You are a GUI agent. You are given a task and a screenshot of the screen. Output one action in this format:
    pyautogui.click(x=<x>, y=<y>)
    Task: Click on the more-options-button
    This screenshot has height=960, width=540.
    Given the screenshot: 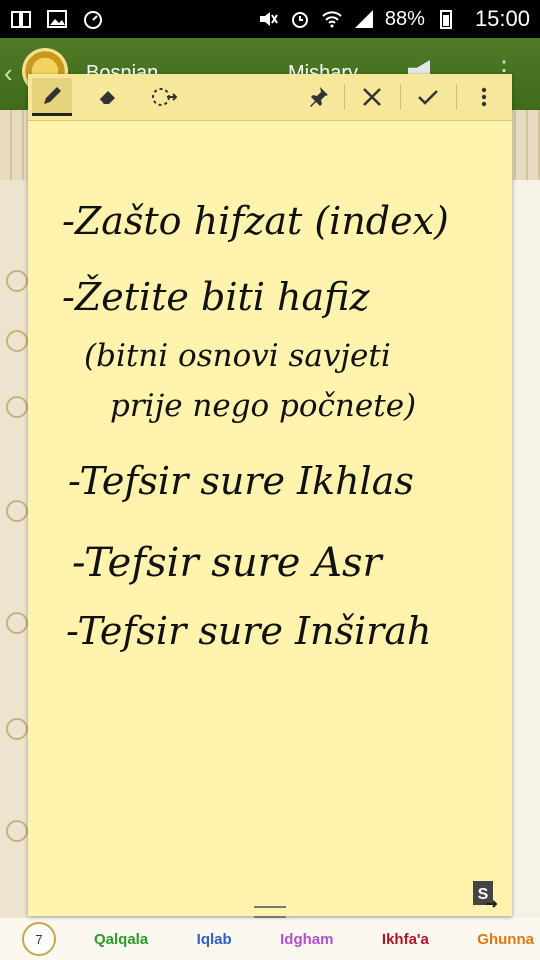 What is the action you would take?
    pyautogui.click(x=484, y=97)
    